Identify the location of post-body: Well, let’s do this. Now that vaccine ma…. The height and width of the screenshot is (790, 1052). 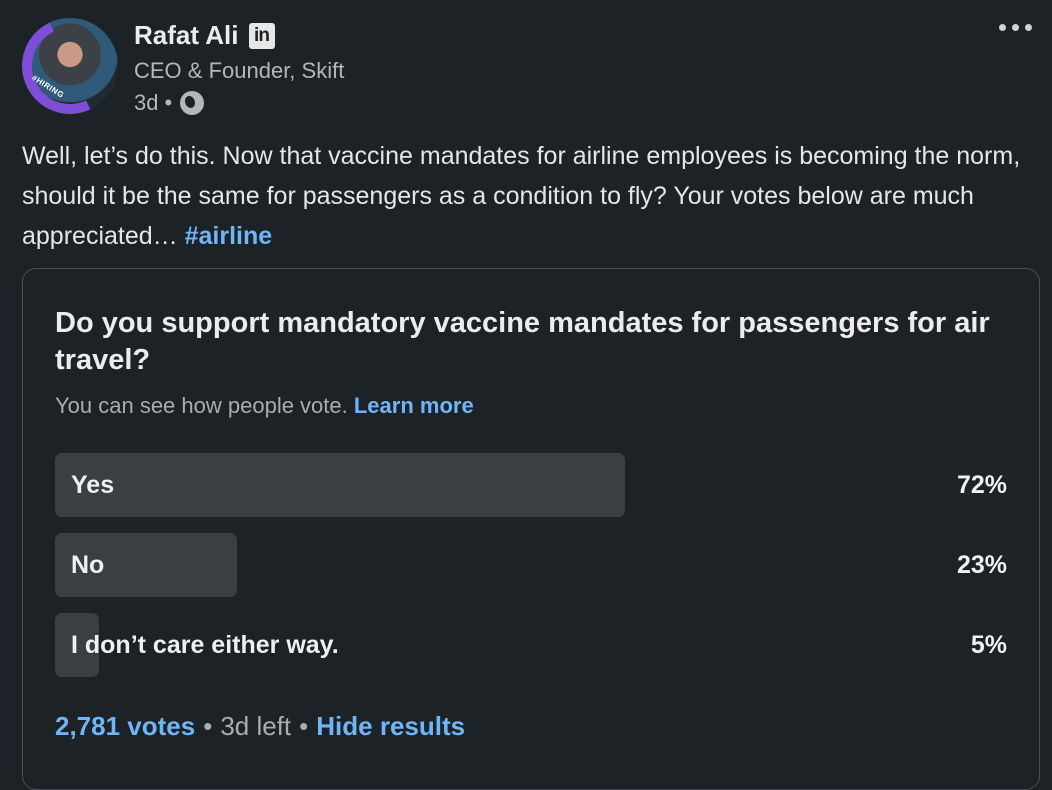
(521, 196).